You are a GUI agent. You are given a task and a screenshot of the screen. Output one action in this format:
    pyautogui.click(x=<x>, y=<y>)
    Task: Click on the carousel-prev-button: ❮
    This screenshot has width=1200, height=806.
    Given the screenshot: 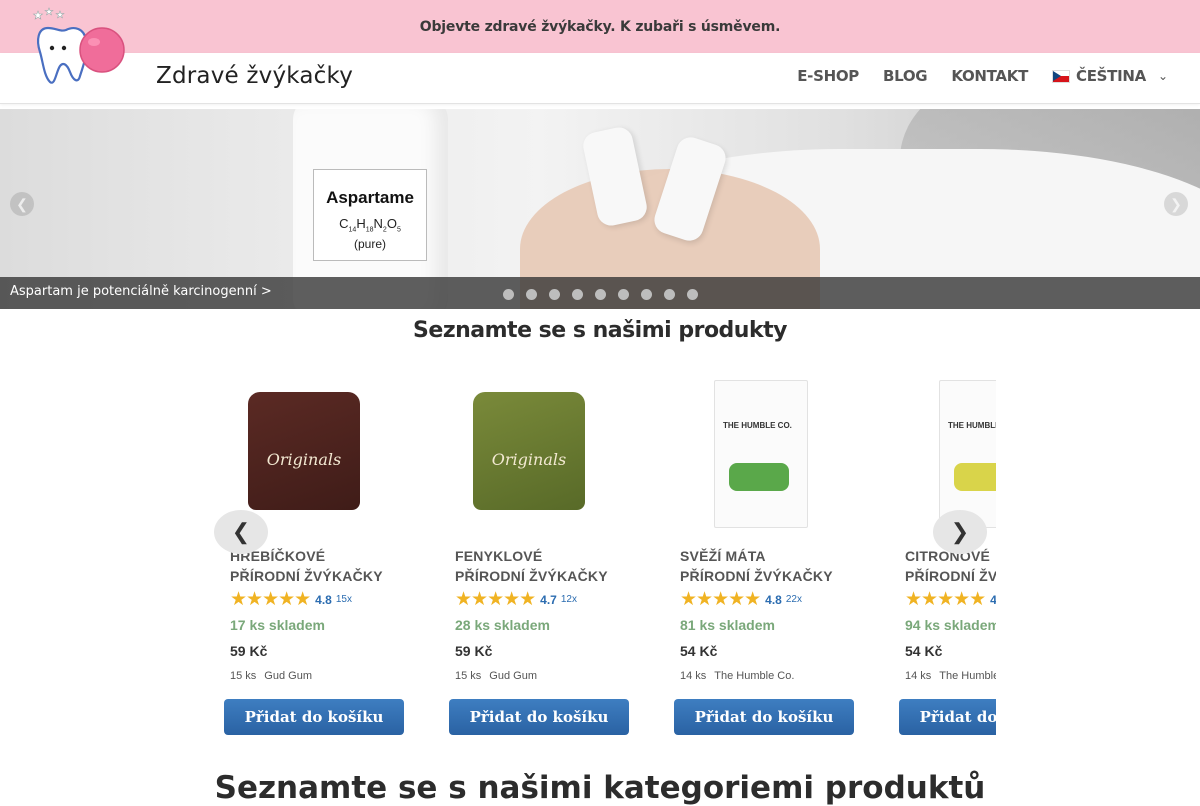 What is the action you would take?
    pyautogui.click(x=241, y=532)
    